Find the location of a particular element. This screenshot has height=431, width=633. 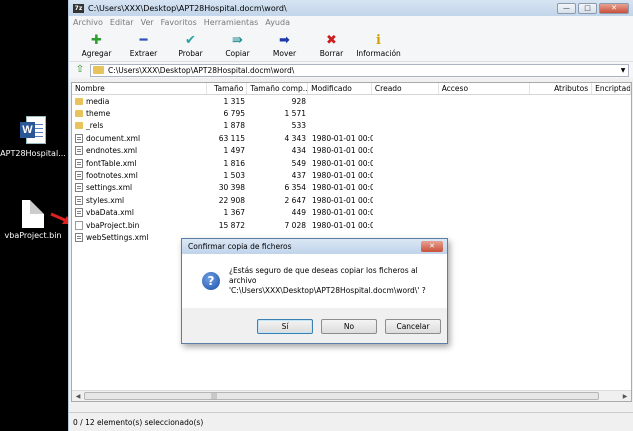

tool-label: Borrar is located at coordinates (331, 53).